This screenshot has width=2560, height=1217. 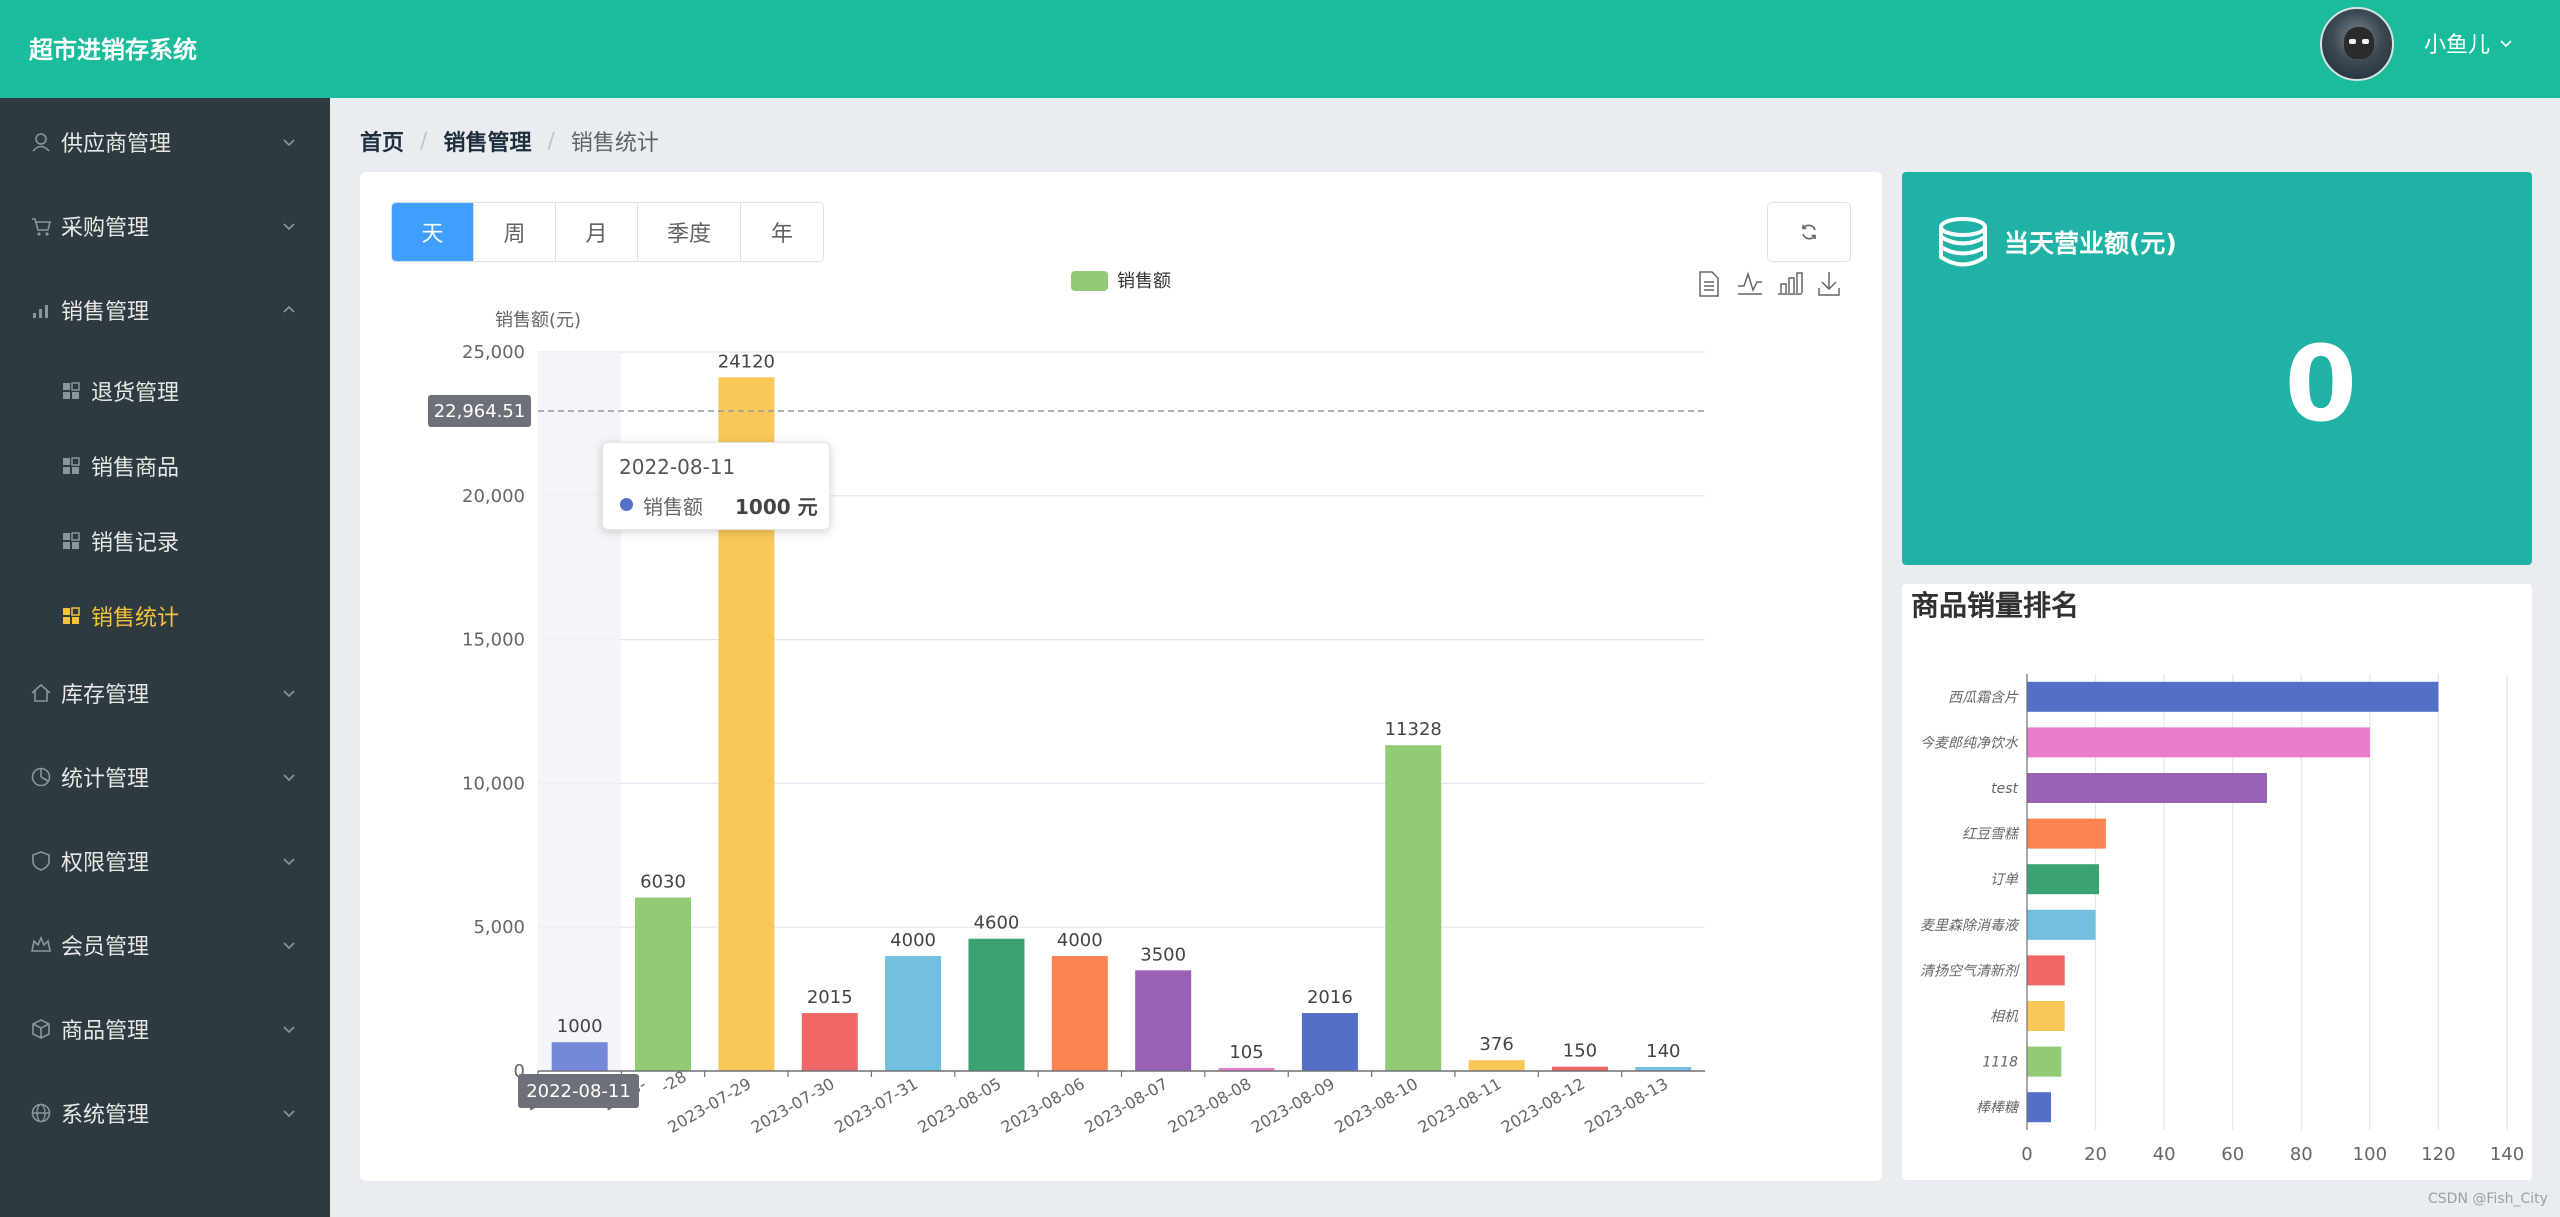 What do you see at coordinates (493, 352) in the screenshot?
I see `y-tick-label: 25,000` at bounding box center [493, 352].